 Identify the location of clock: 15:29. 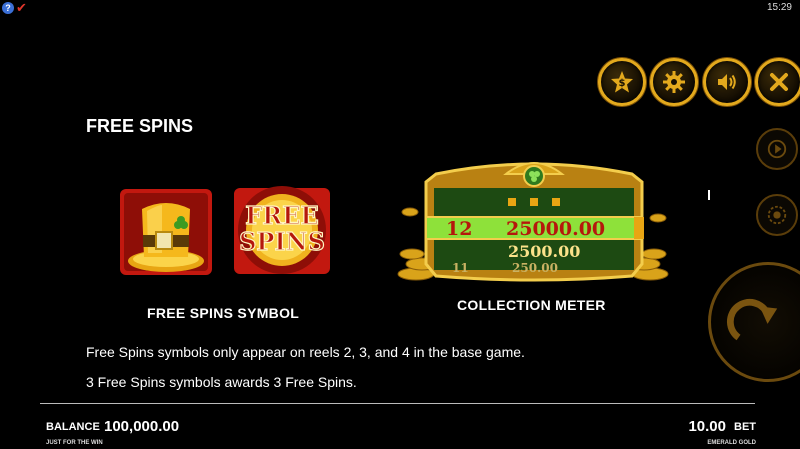
(779, 7).